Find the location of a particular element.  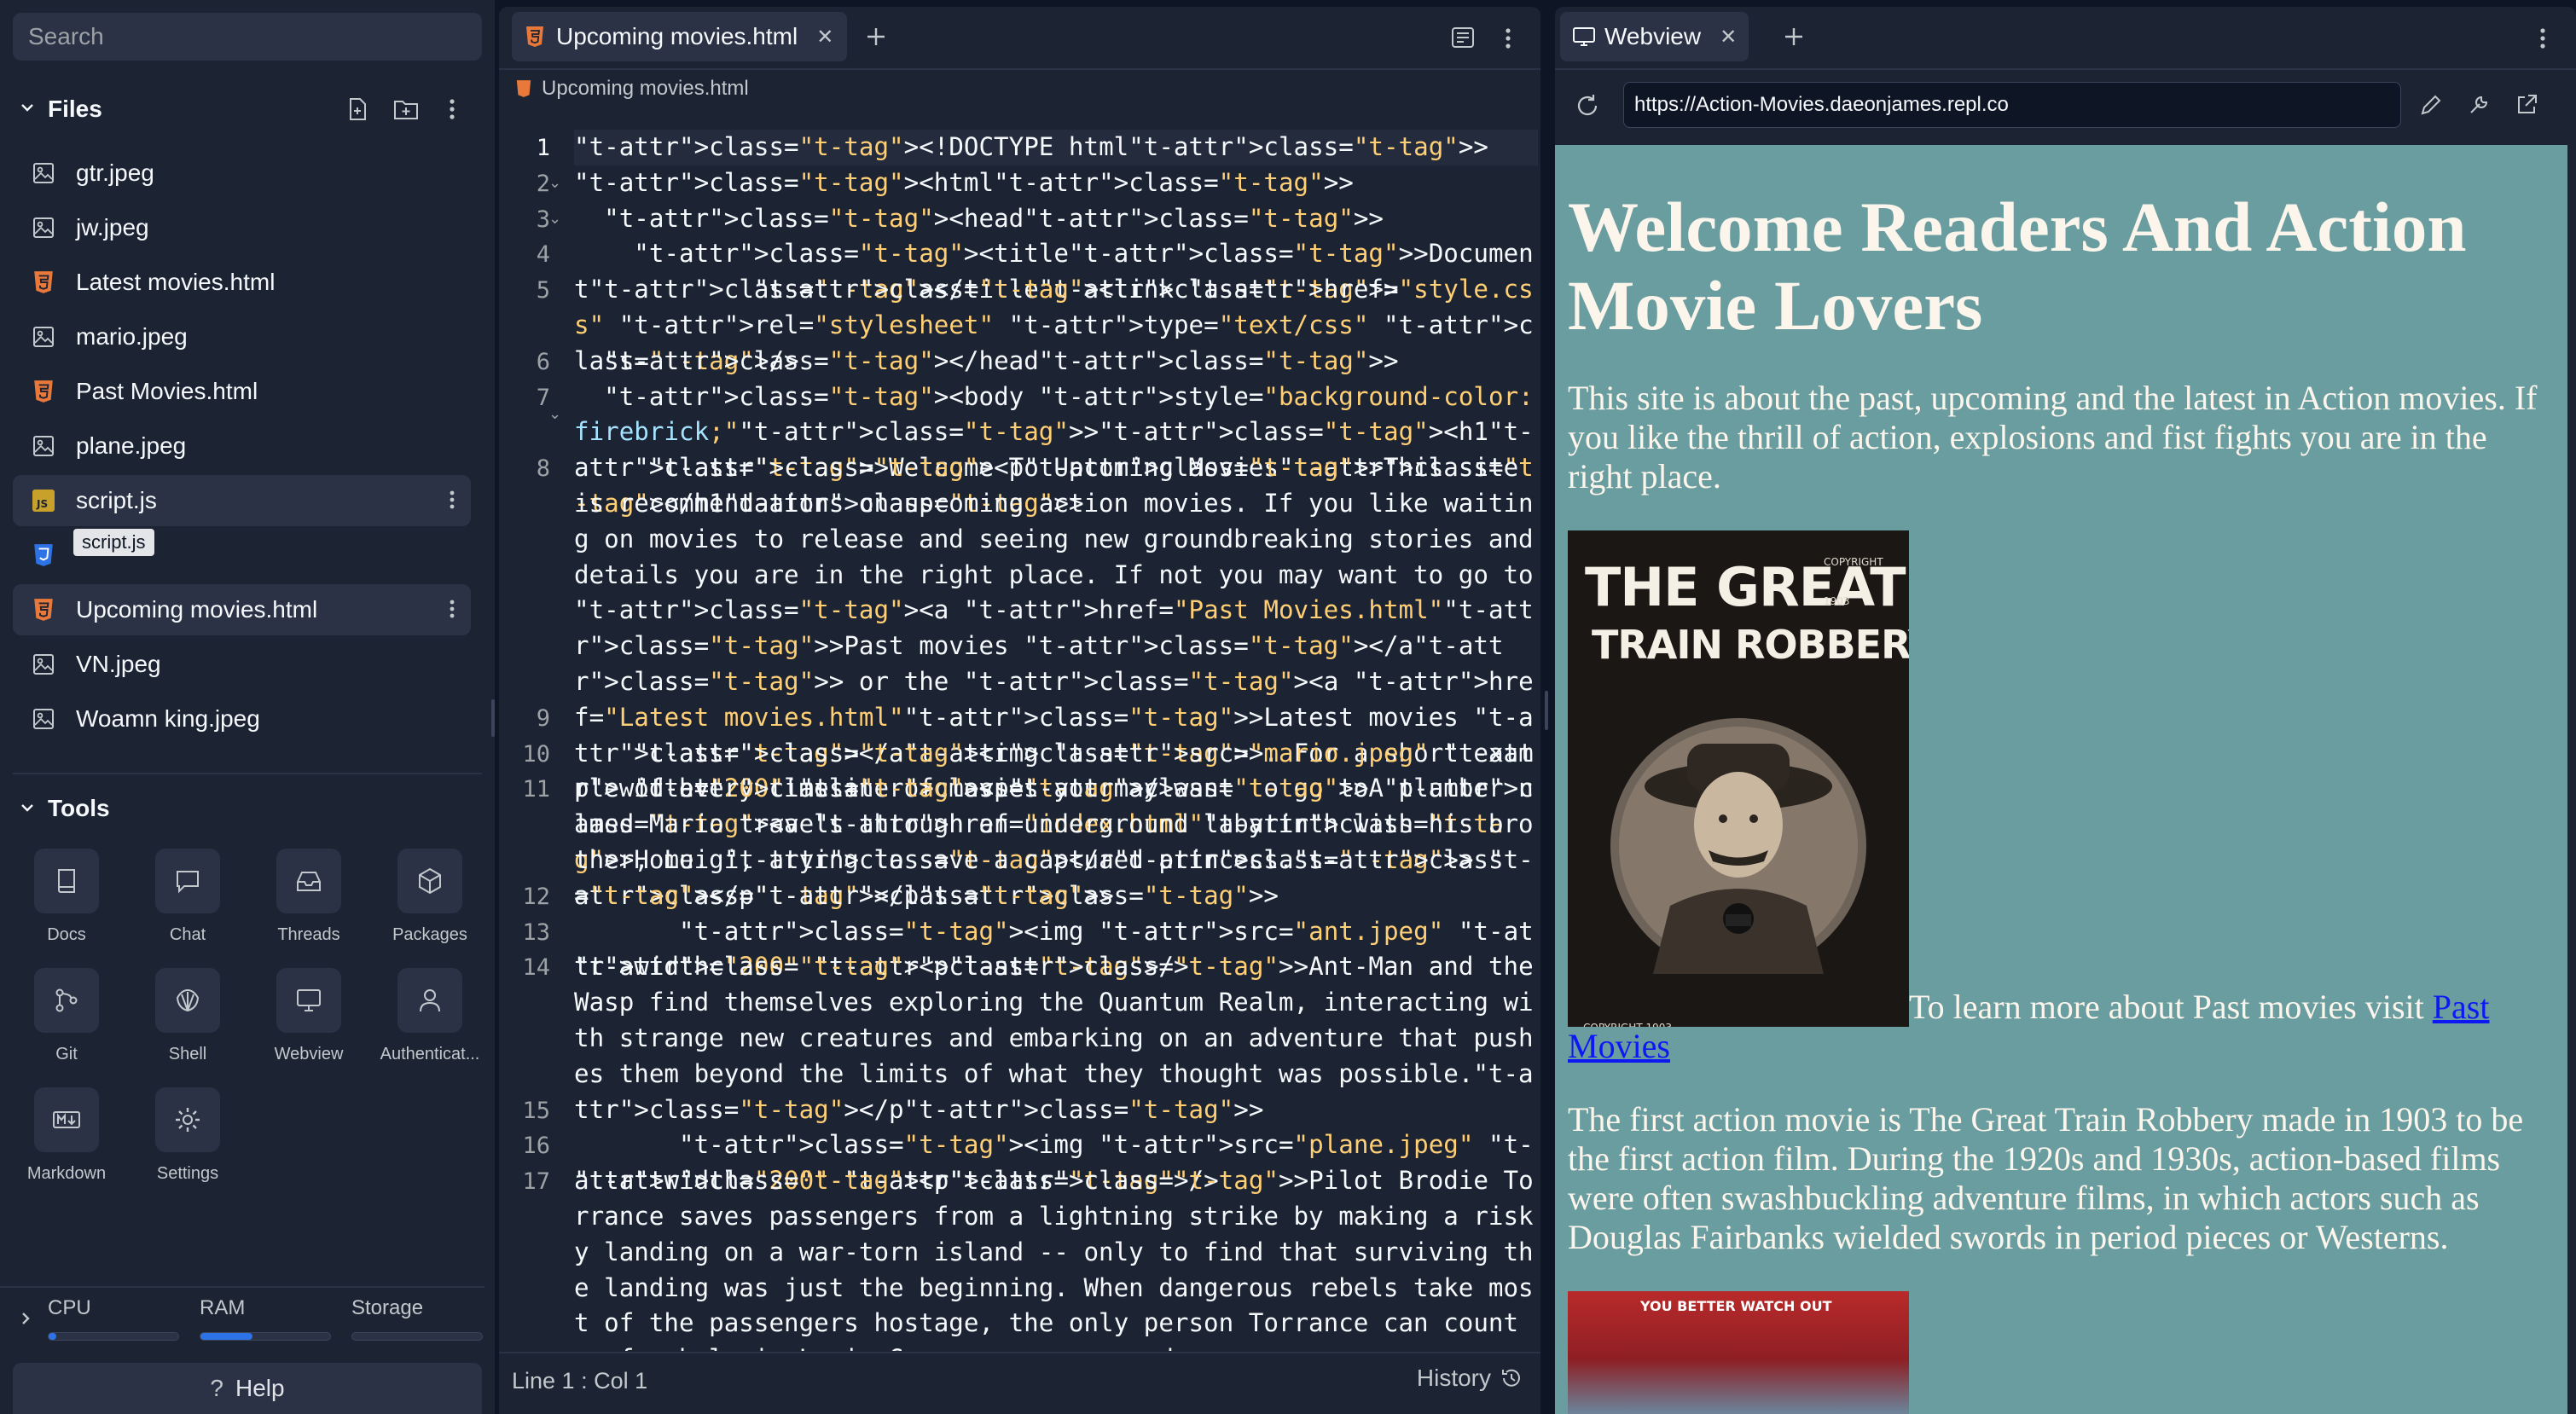

line-number: 8 is located at coordinates (543, 469).